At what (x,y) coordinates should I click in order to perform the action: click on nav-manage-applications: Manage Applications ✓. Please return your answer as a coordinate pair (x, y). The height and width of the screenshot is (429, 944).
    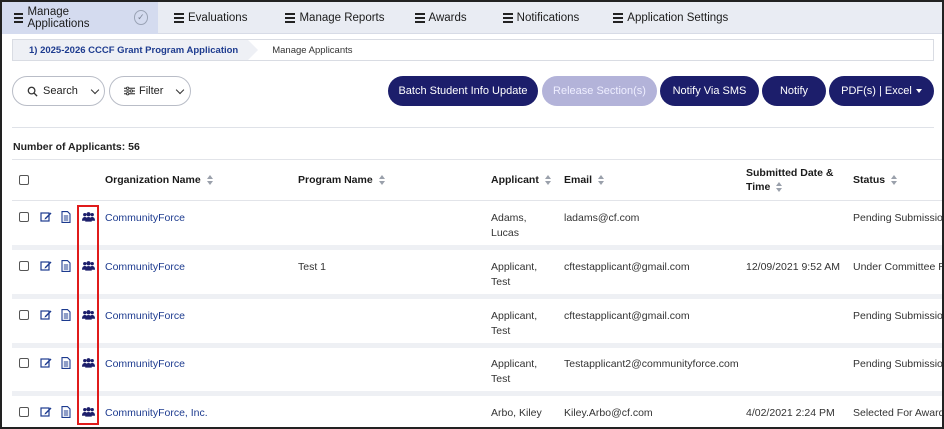
    Looking at the image, I should click on (80, 18).